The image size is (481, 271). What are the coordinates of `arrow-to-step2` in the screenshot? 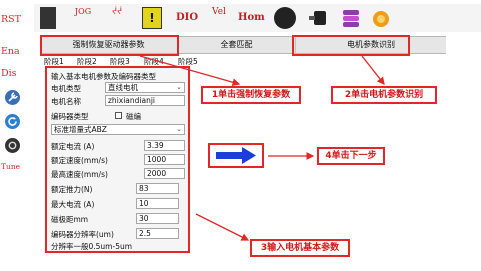 It's located at (373, 70).